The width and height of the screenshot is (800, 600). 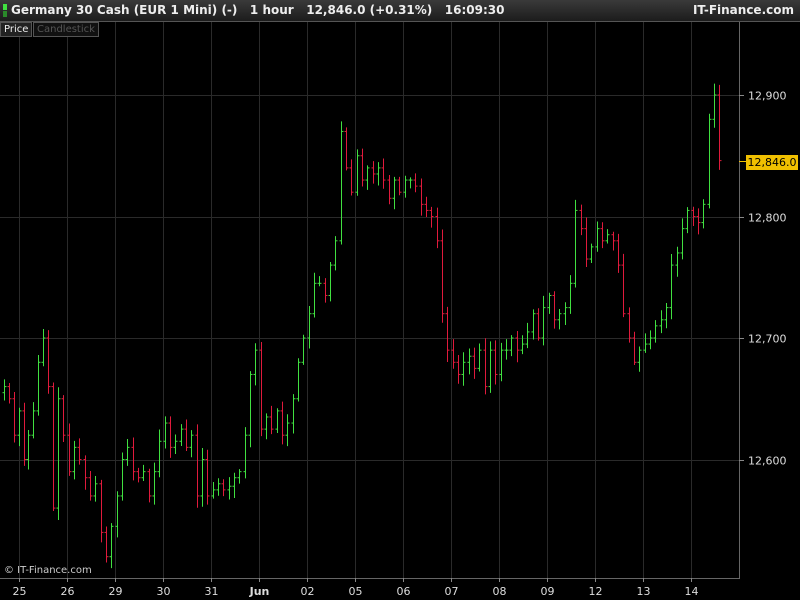 What do you see at coordinates (5, 10) in the screenshot?
I see `instrument-status-icon` at bounding box center [5, 10].